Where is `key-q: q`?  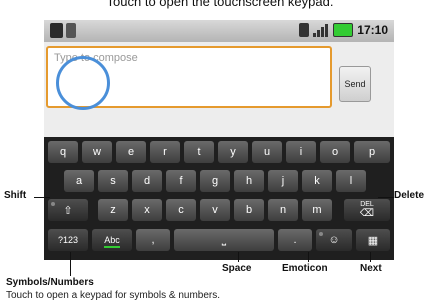 key-q: q is located at coordinates (63, 152).